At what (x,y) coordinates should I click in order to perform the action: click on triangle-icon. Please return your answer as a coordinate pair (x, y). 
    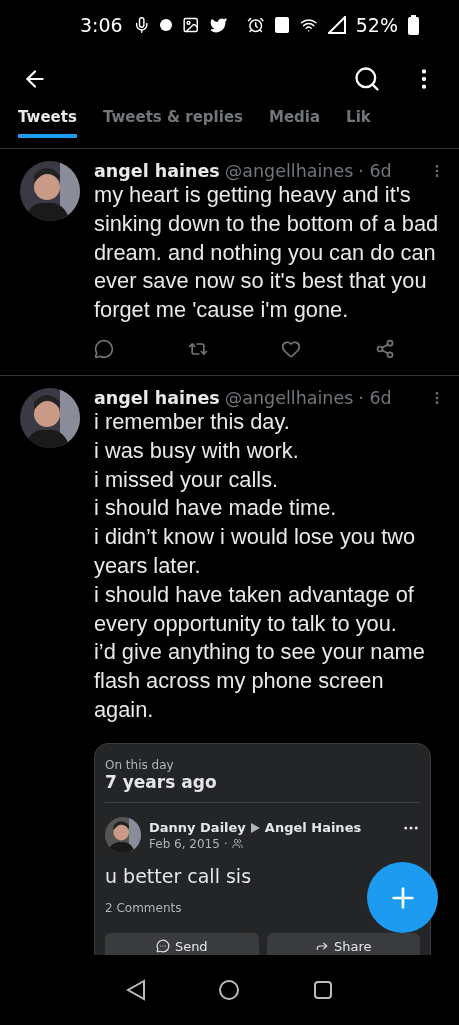
    Looking at the image, I should click on (255, 827).